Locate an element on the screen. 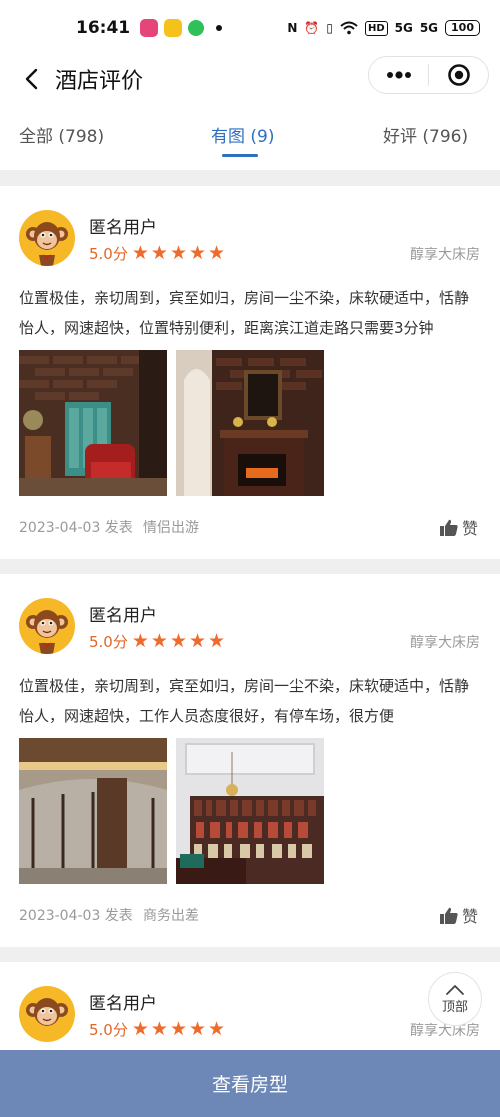  tab-positive: 好评 (796) is located at coordinates (425, 134).